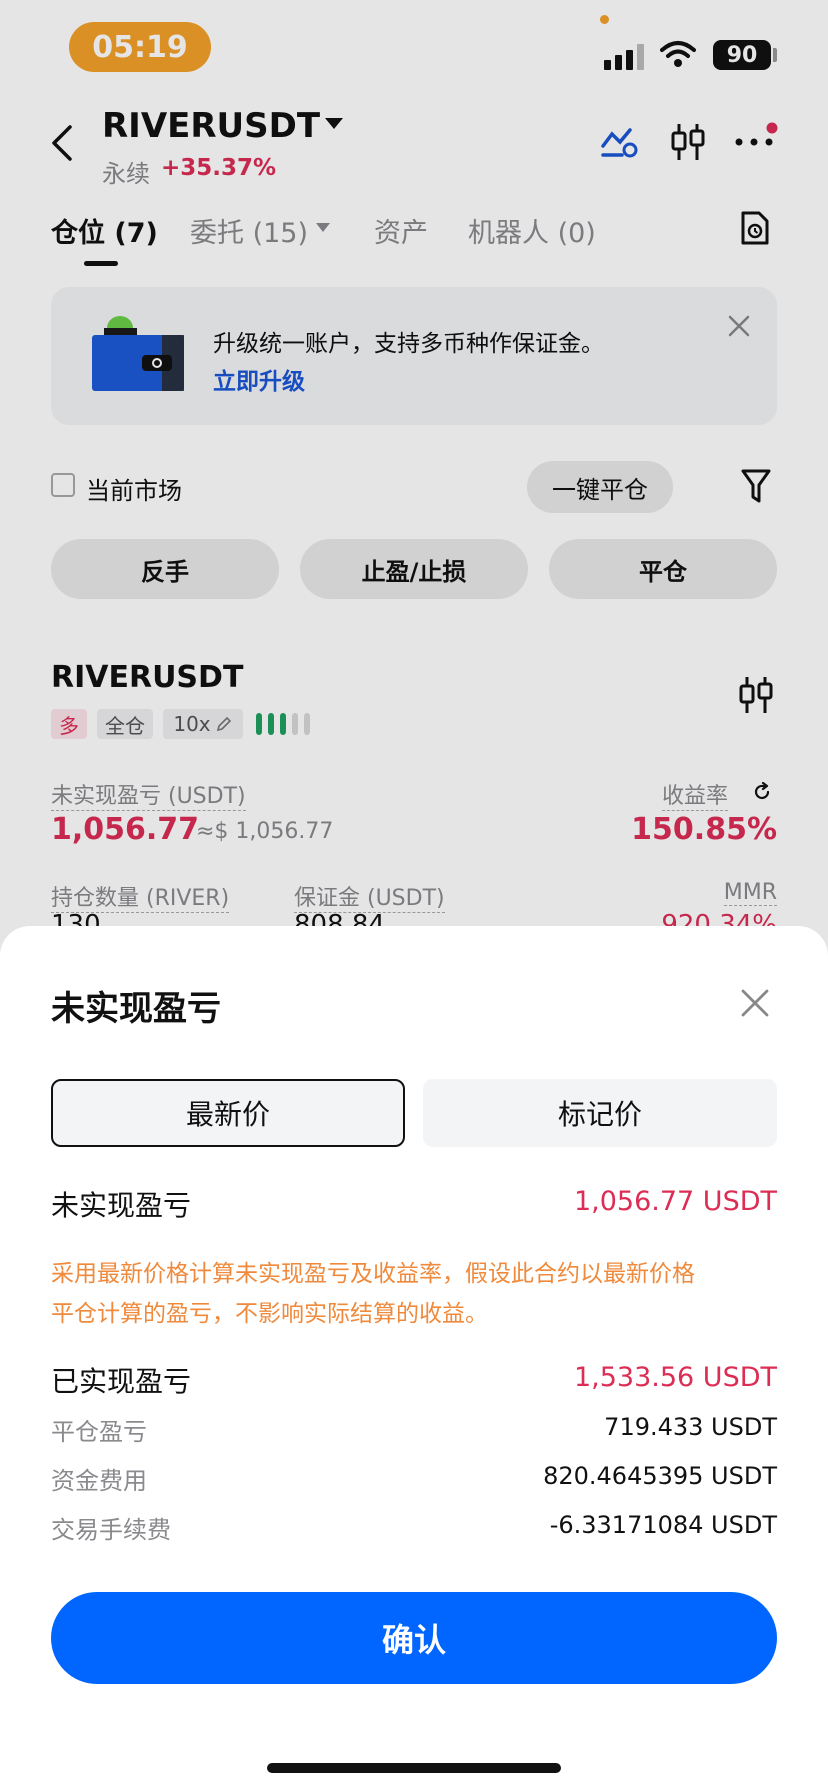  What do you see at coordinates (334, 124) in the screenshot?
I see `dropdown-caret-icon` at bounding box center [334, 124].